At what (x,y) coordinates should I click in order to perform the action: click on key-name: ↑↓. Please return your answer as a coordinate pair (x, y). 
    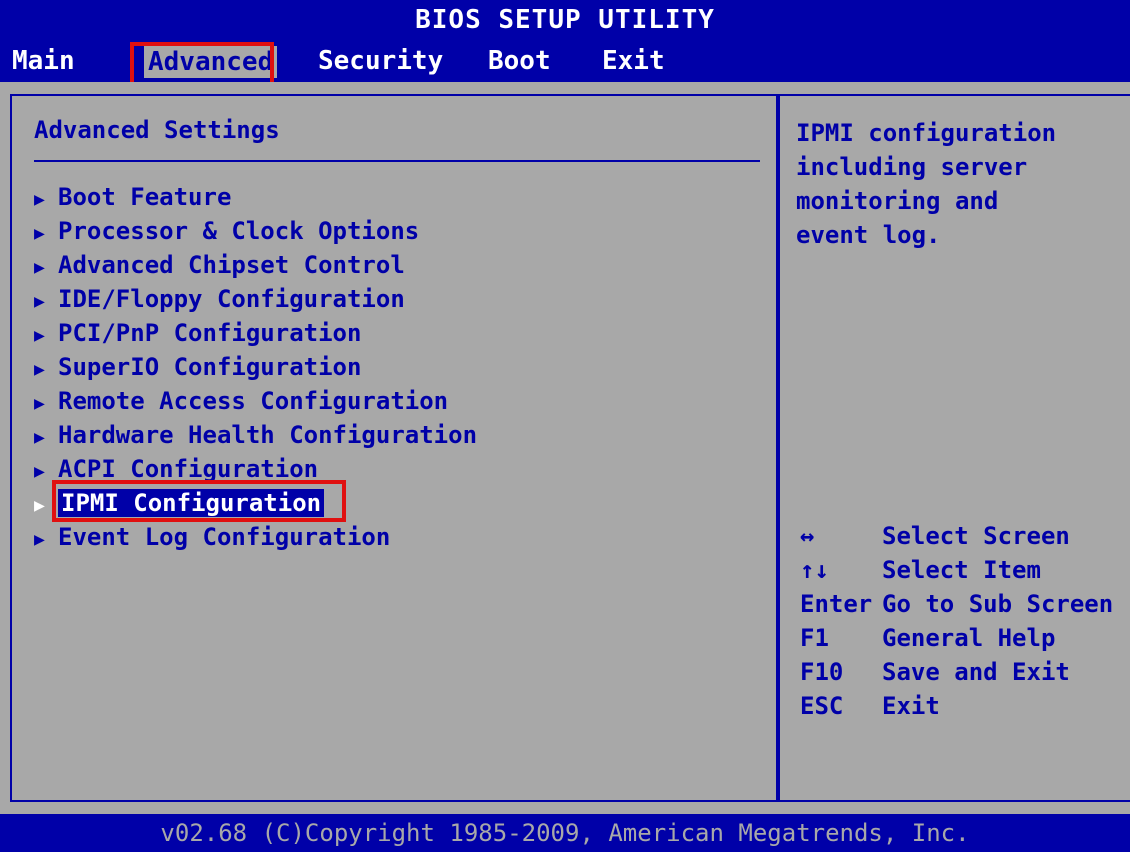
    Looking at the image, I should click on (814, 570).